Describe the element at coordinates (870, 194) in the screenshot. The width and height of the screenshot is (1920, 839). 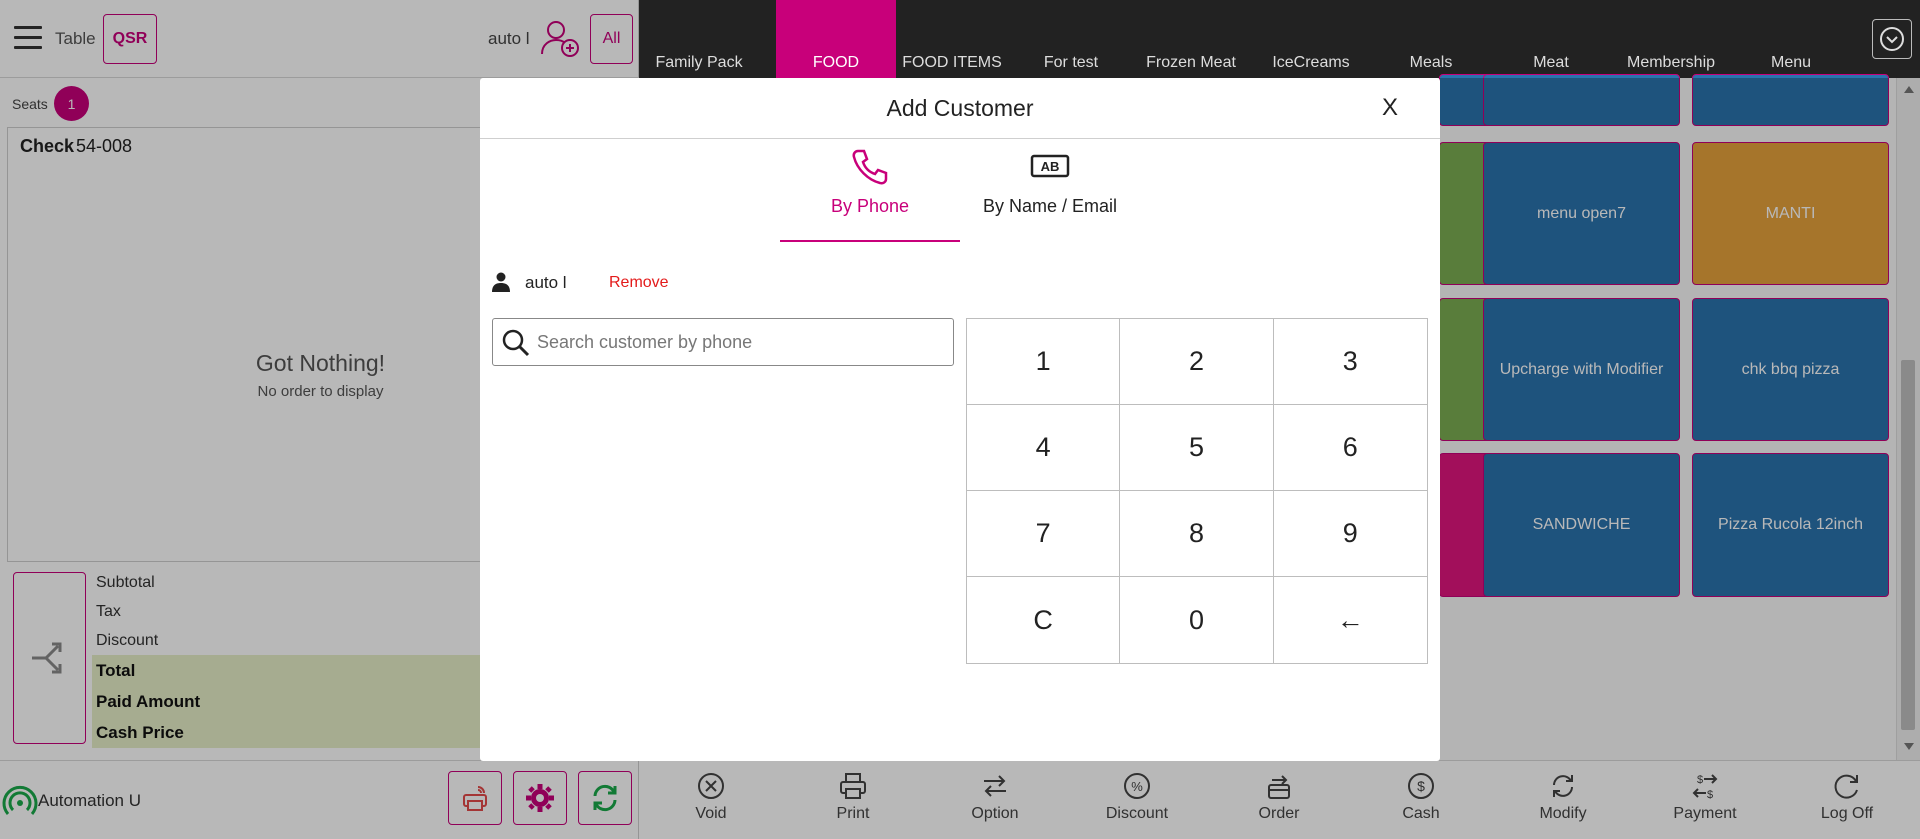
I see `tab-by-phone: By Phone` at that location.